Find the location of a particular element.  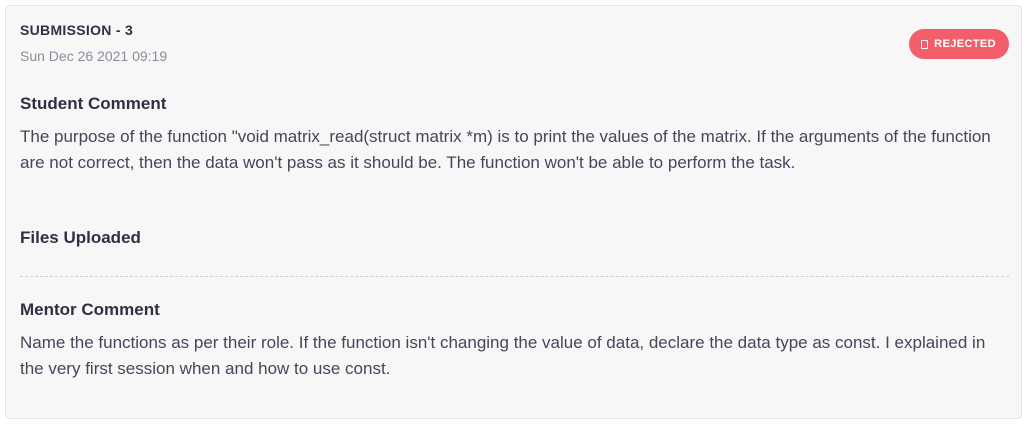

status-badge: REJECTED is located at coordinates (959, 44).